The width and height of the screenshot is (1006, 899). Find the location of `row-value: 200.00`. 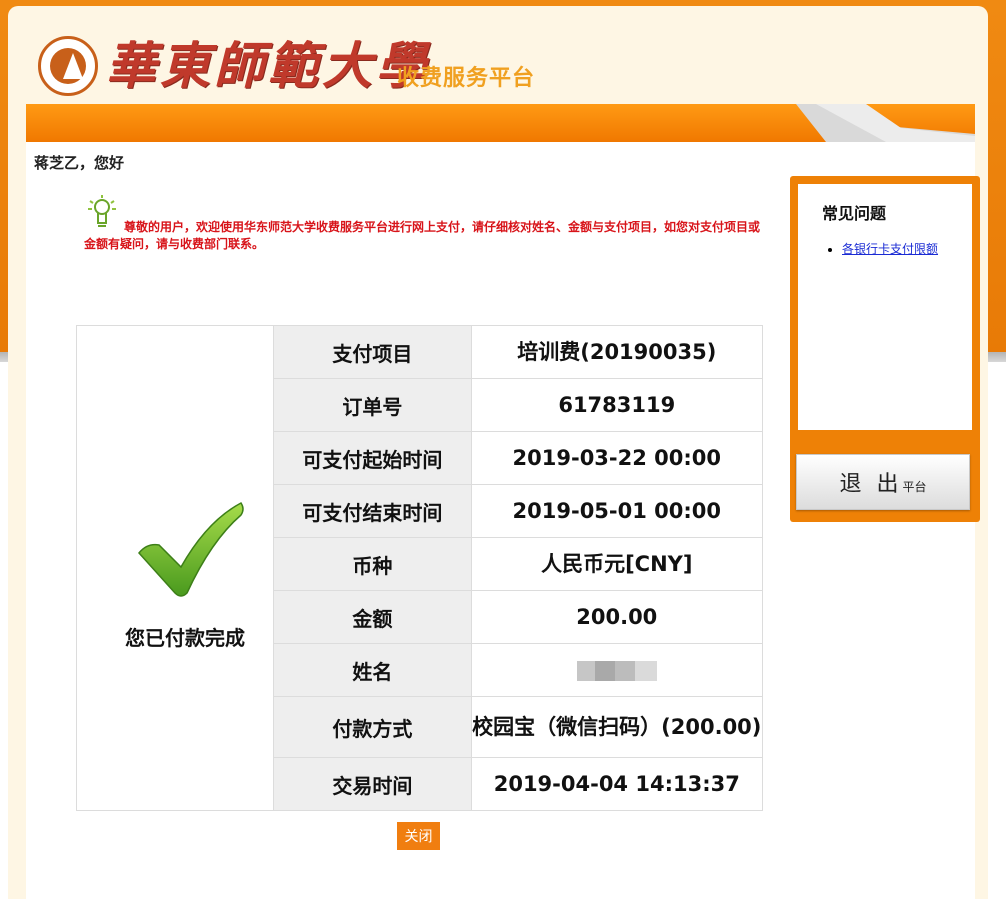

row-value: 200.00 is located at coordinates (617, 617).